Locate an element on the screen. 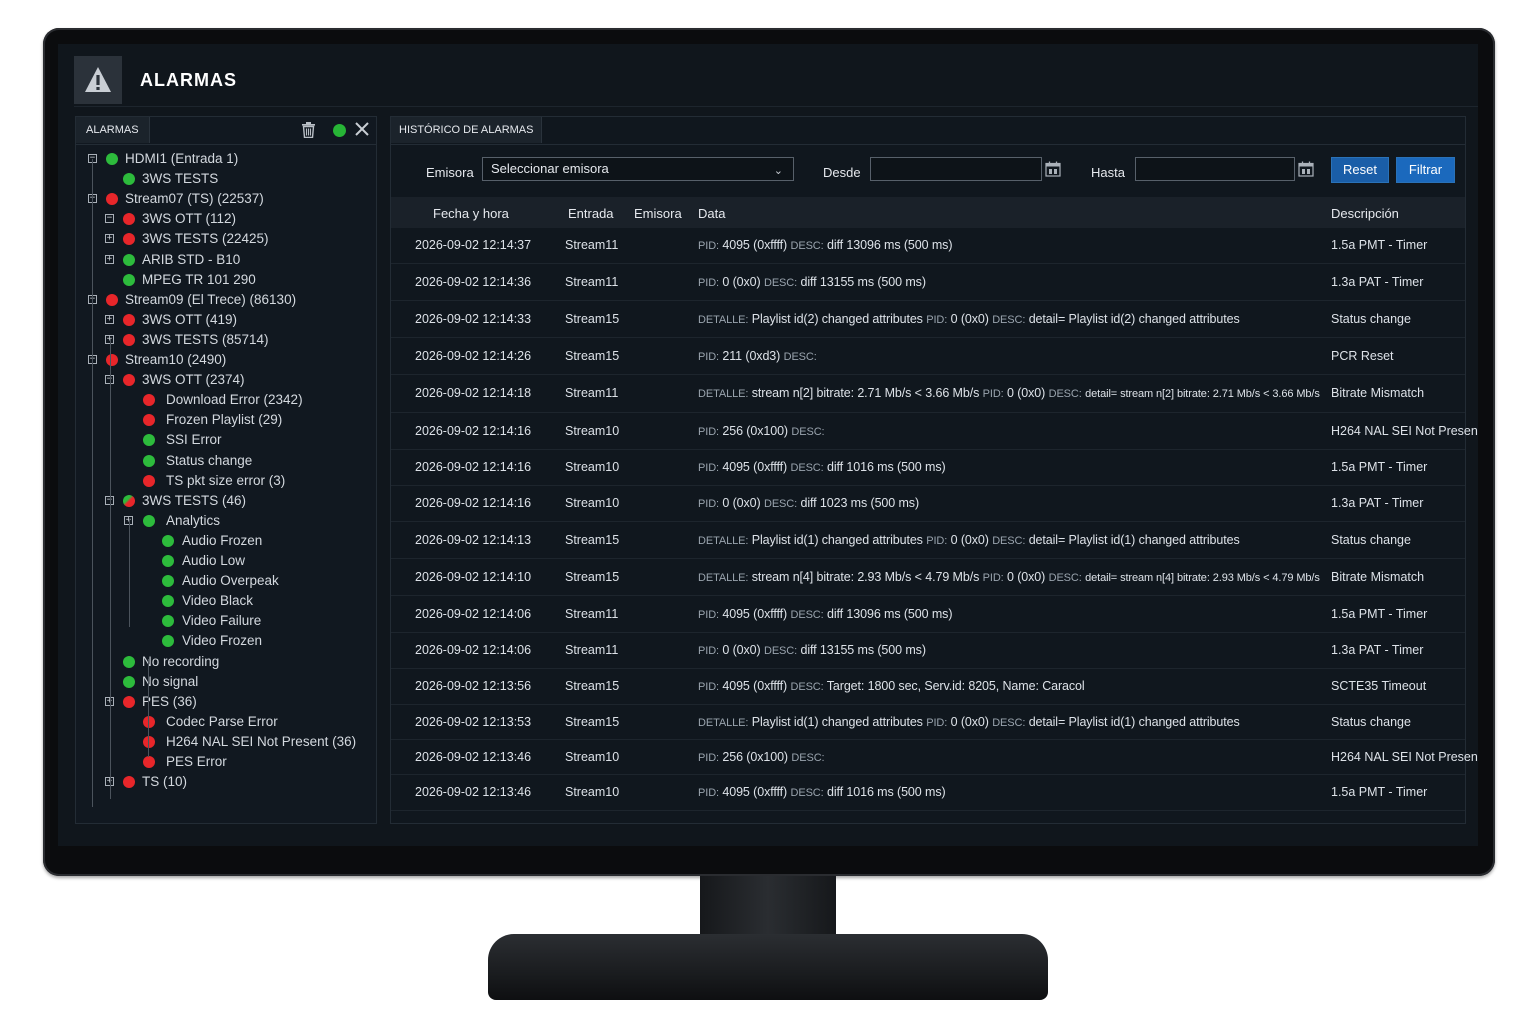 This screenshot has width=1536, height=1024. tree-node: −3WS OTT (2374) is located at coordinates (226, 380).